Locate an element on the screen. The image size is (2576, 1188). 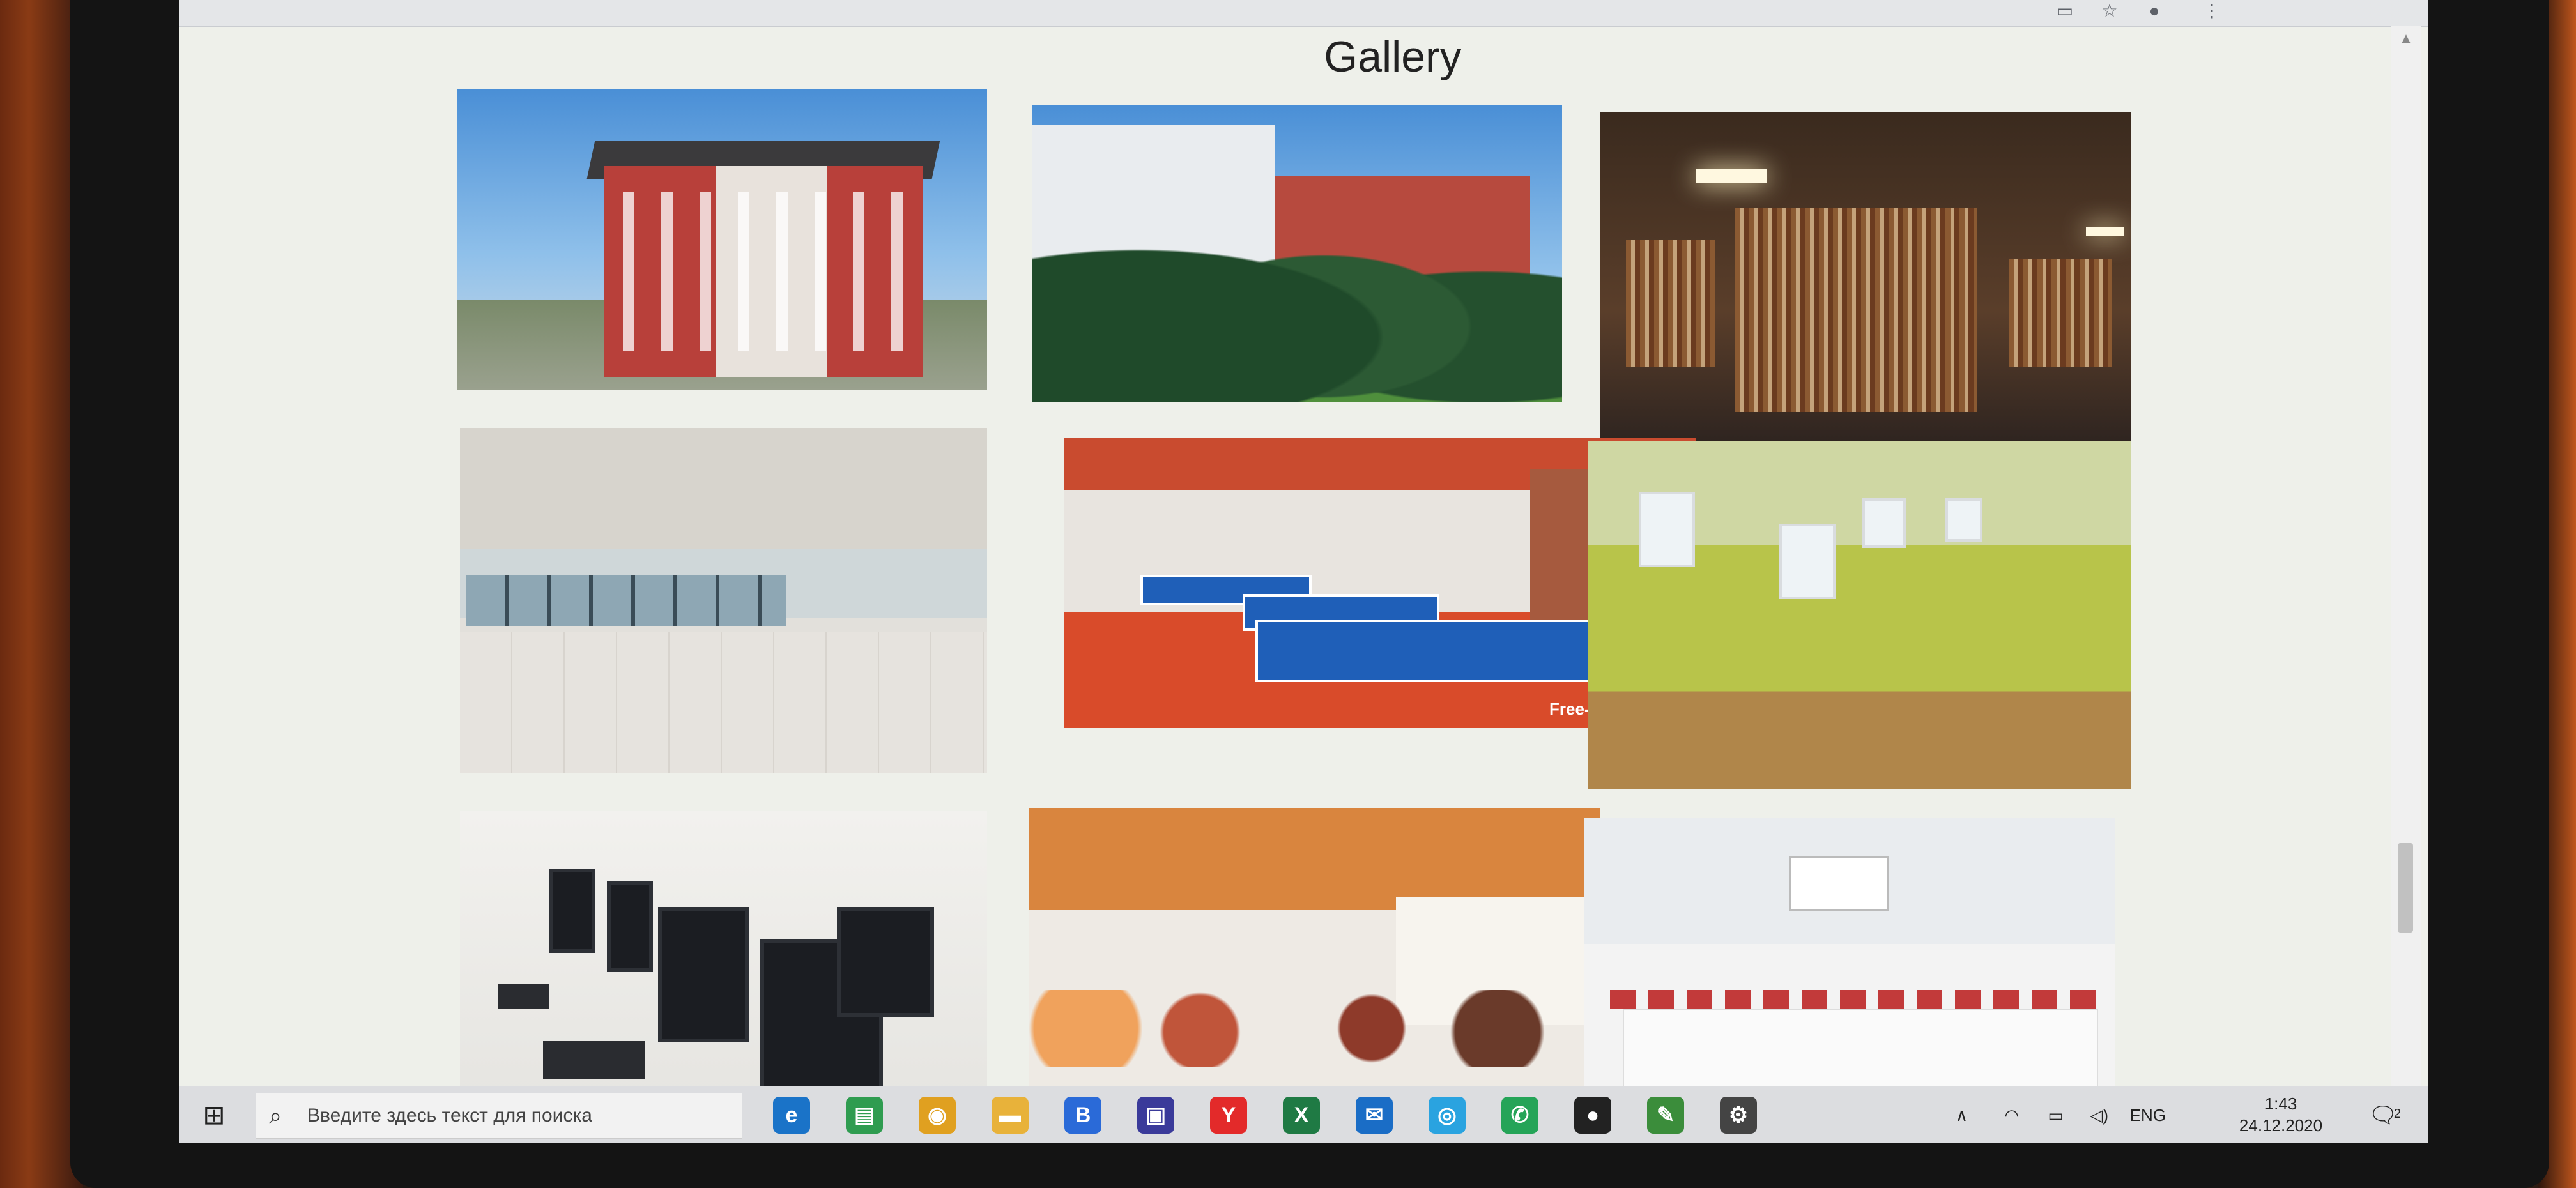
b-app-icon: B is located at coordinates (1082, 1115).